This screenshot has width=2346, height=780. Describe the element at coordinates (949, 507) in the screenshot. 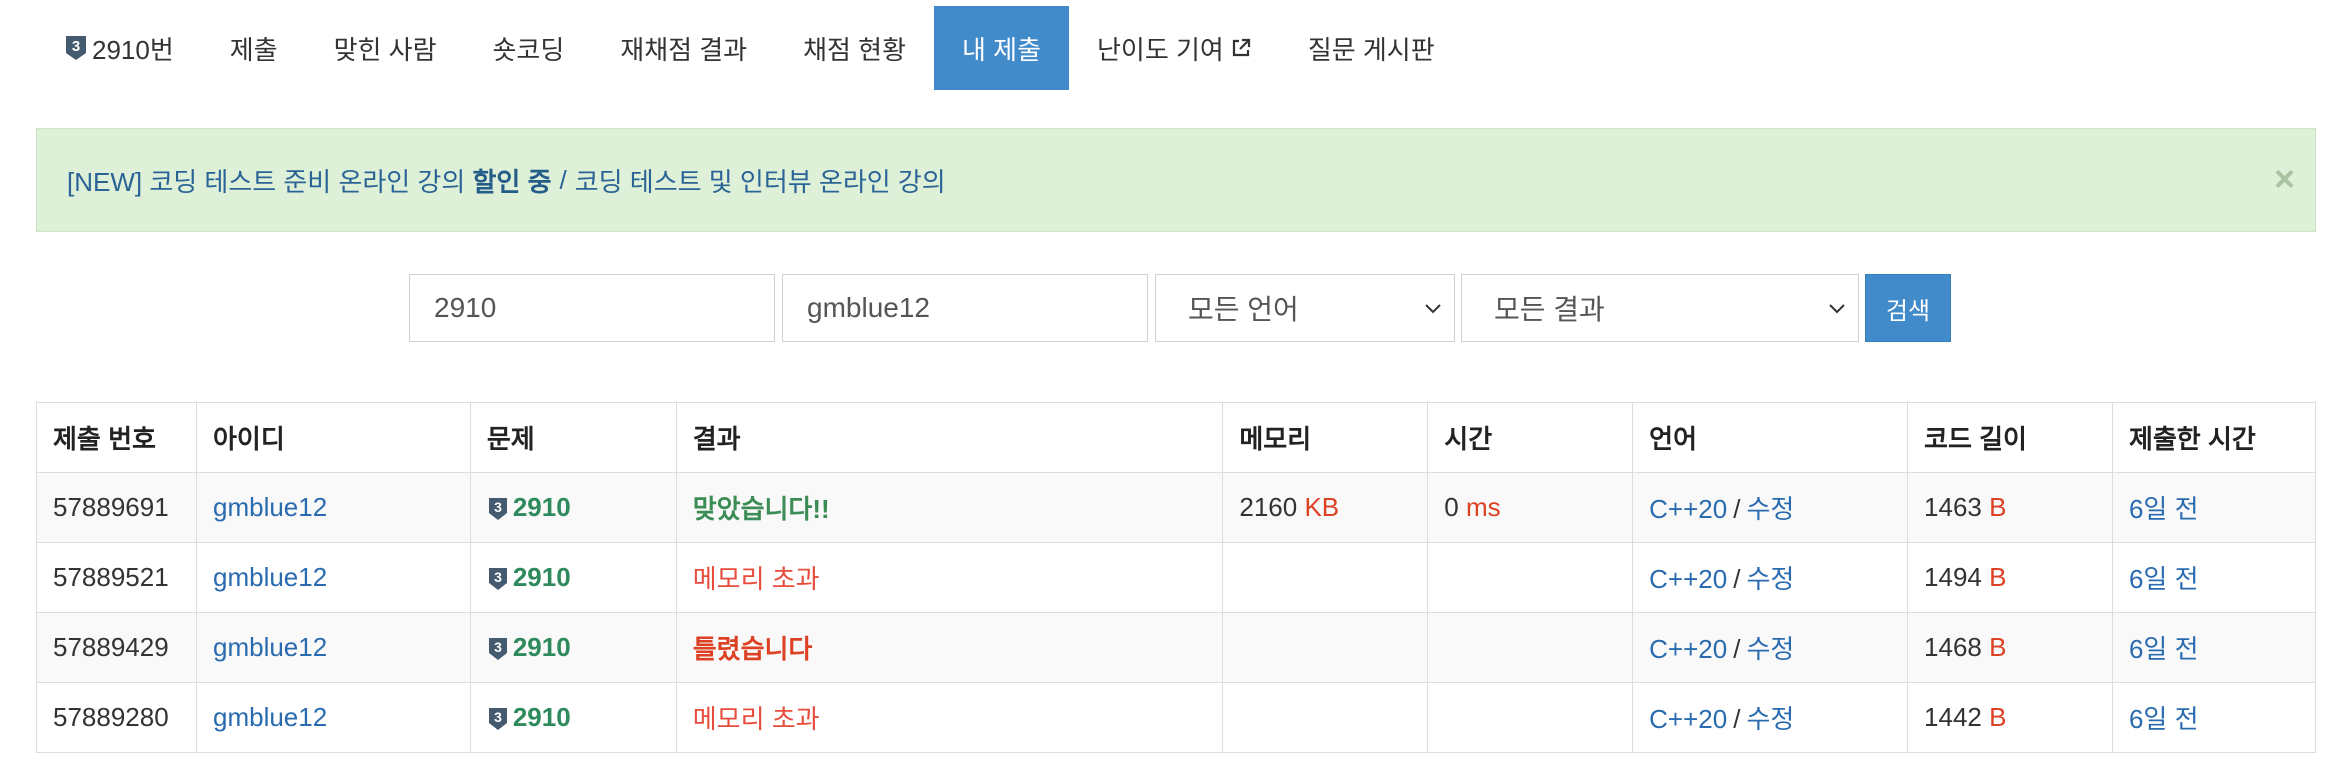

I see `result-cell: 맞았습니다!!` at that location.